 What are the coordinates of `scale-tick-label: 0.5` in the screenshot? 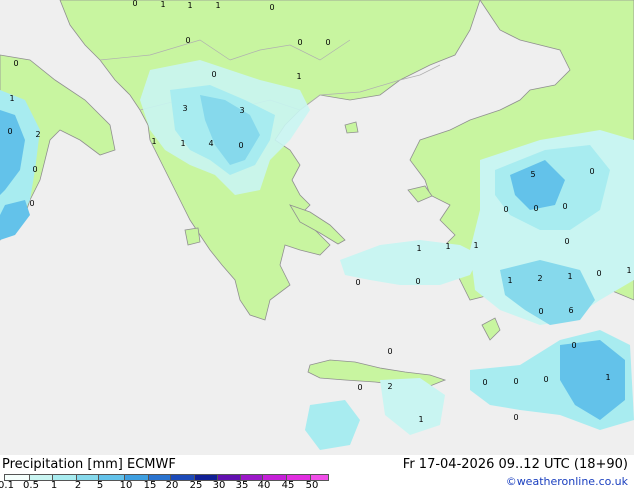 It's located at (31, 485).